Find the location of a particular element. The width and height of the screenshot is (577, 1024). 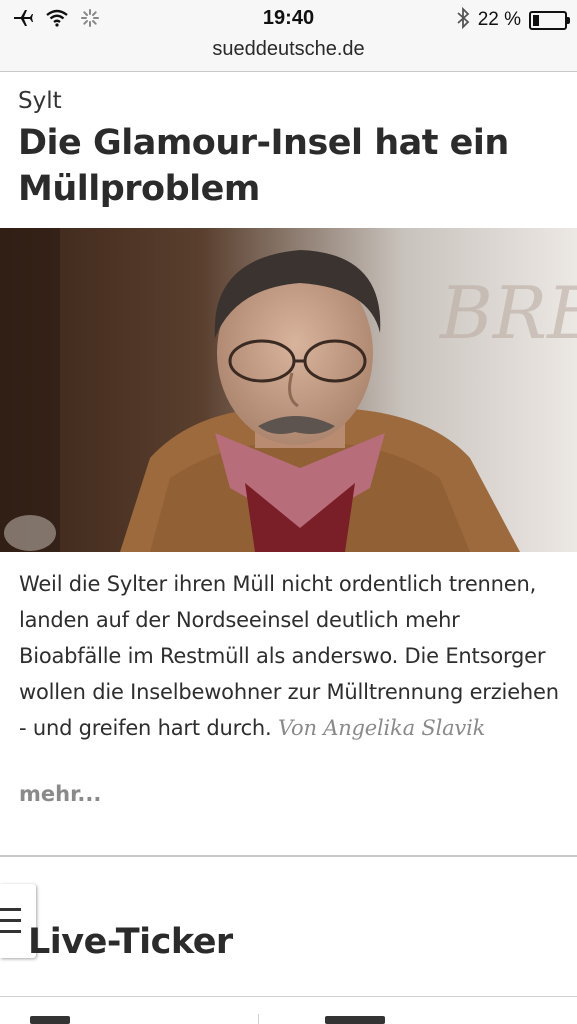

browser-chrome: 19:40 22 % sueddeutsche.de is located at coordinates (288, 36).